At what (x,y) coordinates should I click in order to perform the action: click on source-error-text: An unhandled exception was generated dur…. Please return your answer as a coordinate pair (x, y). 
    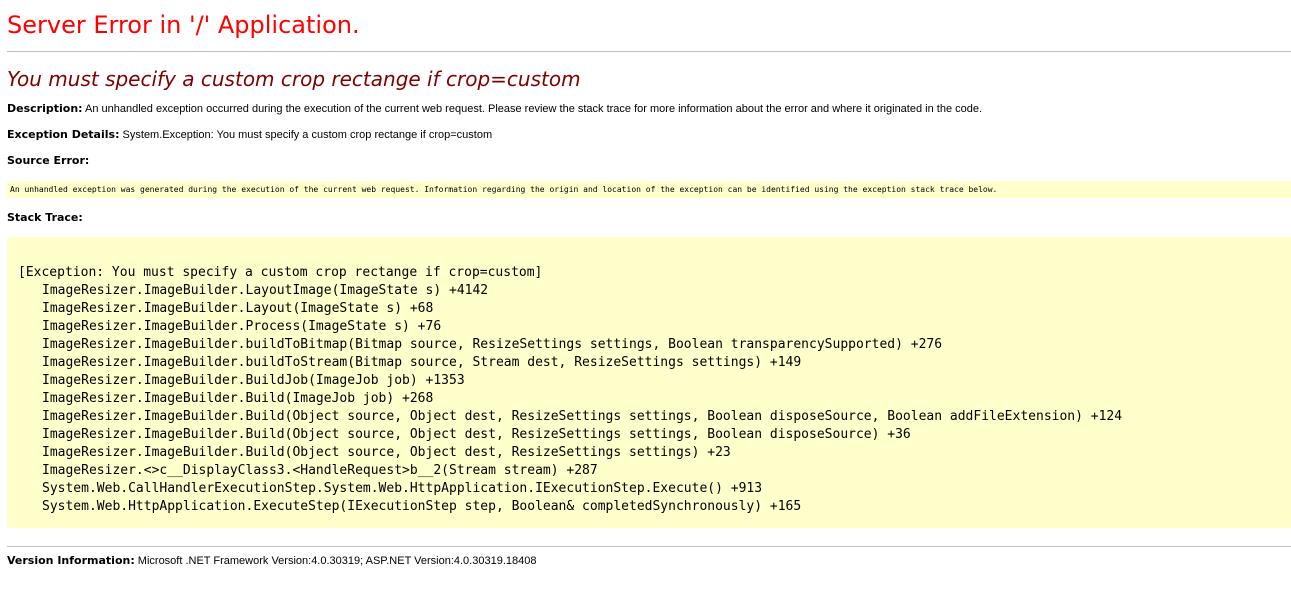
    Looking at the image, I should click on (504, 189).